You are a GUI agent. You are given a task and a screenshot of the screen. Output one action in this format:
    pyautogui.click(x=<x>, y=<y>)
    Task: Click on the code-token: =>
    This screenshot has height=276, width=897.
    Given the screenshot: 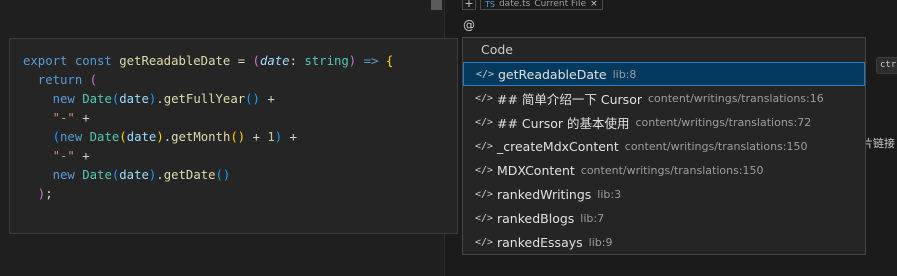 What is the action you would take?
    pyautogui.click(x=371, y=61)
    